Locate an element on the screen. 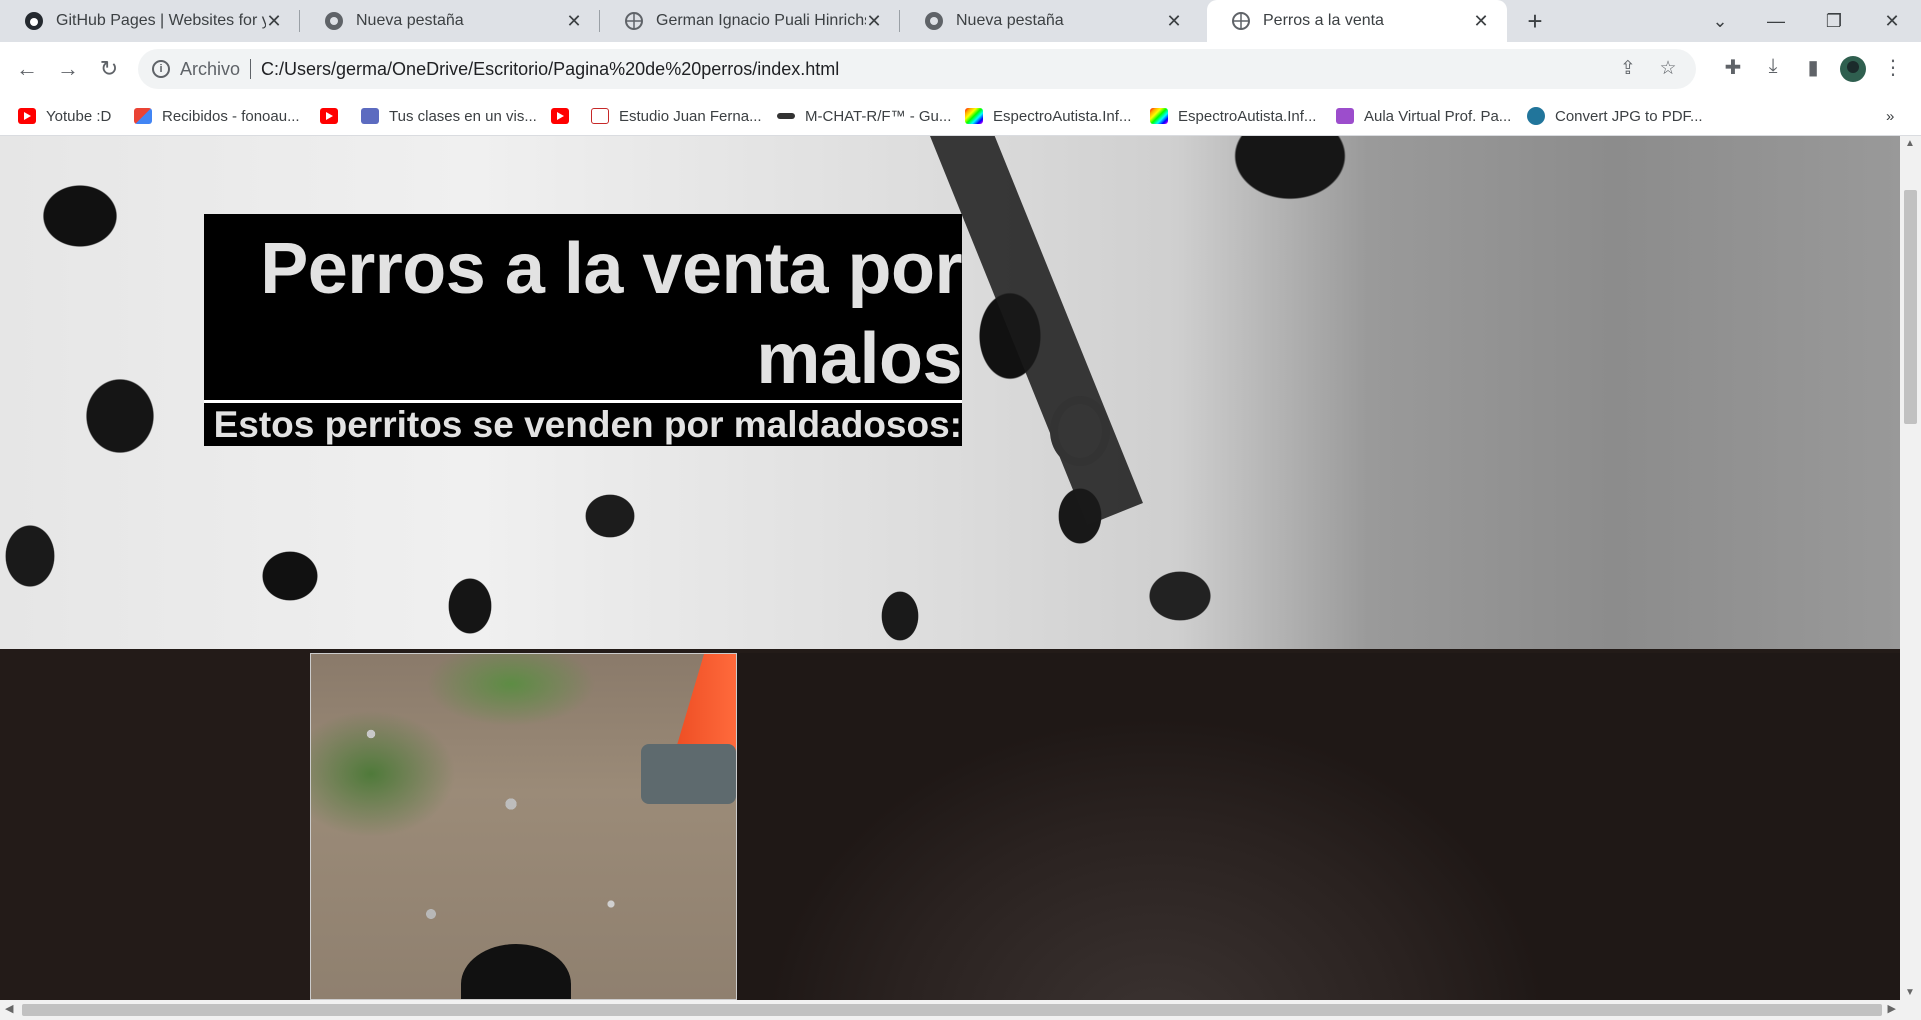  tab-nueva-1: Nueva pestaña ✕ is located at coordinates (450, 21).